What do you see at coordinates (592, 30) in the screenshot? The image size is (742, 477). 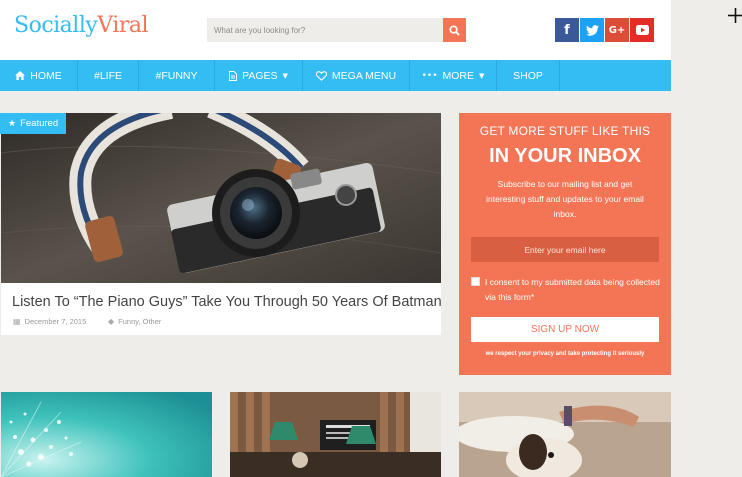 I see `twitter-icon` at bounding box center [592, 30].